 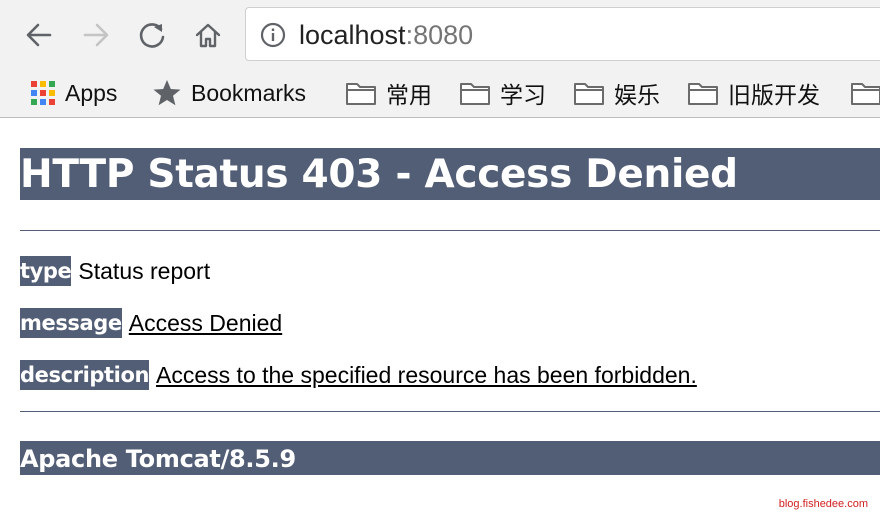 I want to click on message-value: Access Denied, so click(x=205, y=323).